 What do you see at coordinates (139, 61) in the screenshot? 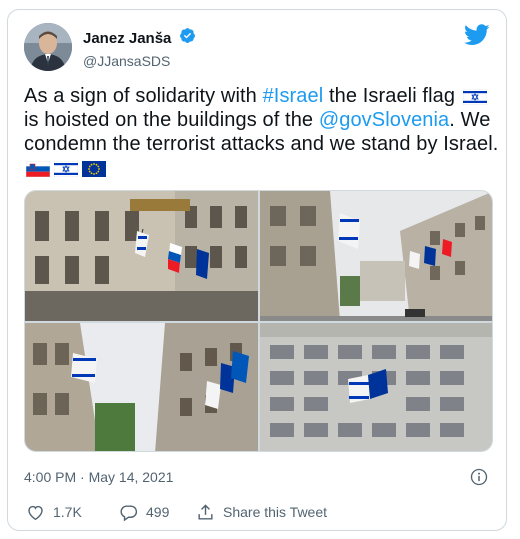
I see `user-handle: @JJansaSDS` at bounding box center [139, 61].